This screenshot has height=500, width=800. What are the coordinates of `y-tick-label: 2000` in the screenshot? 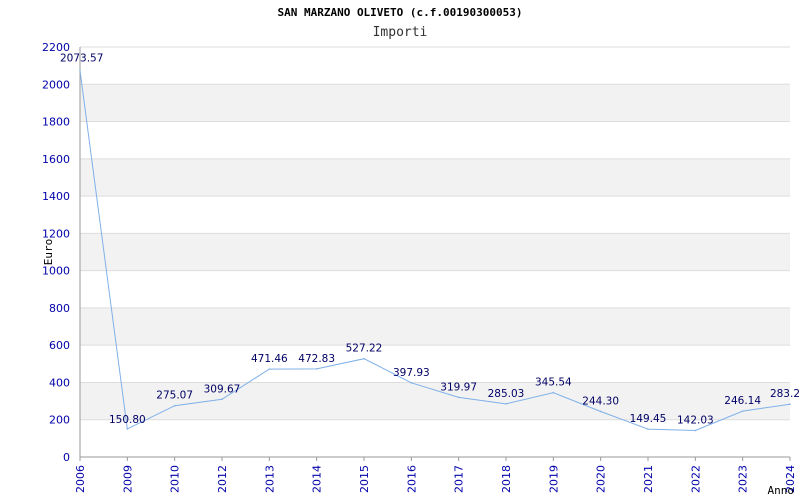 It's located at (56, 84).